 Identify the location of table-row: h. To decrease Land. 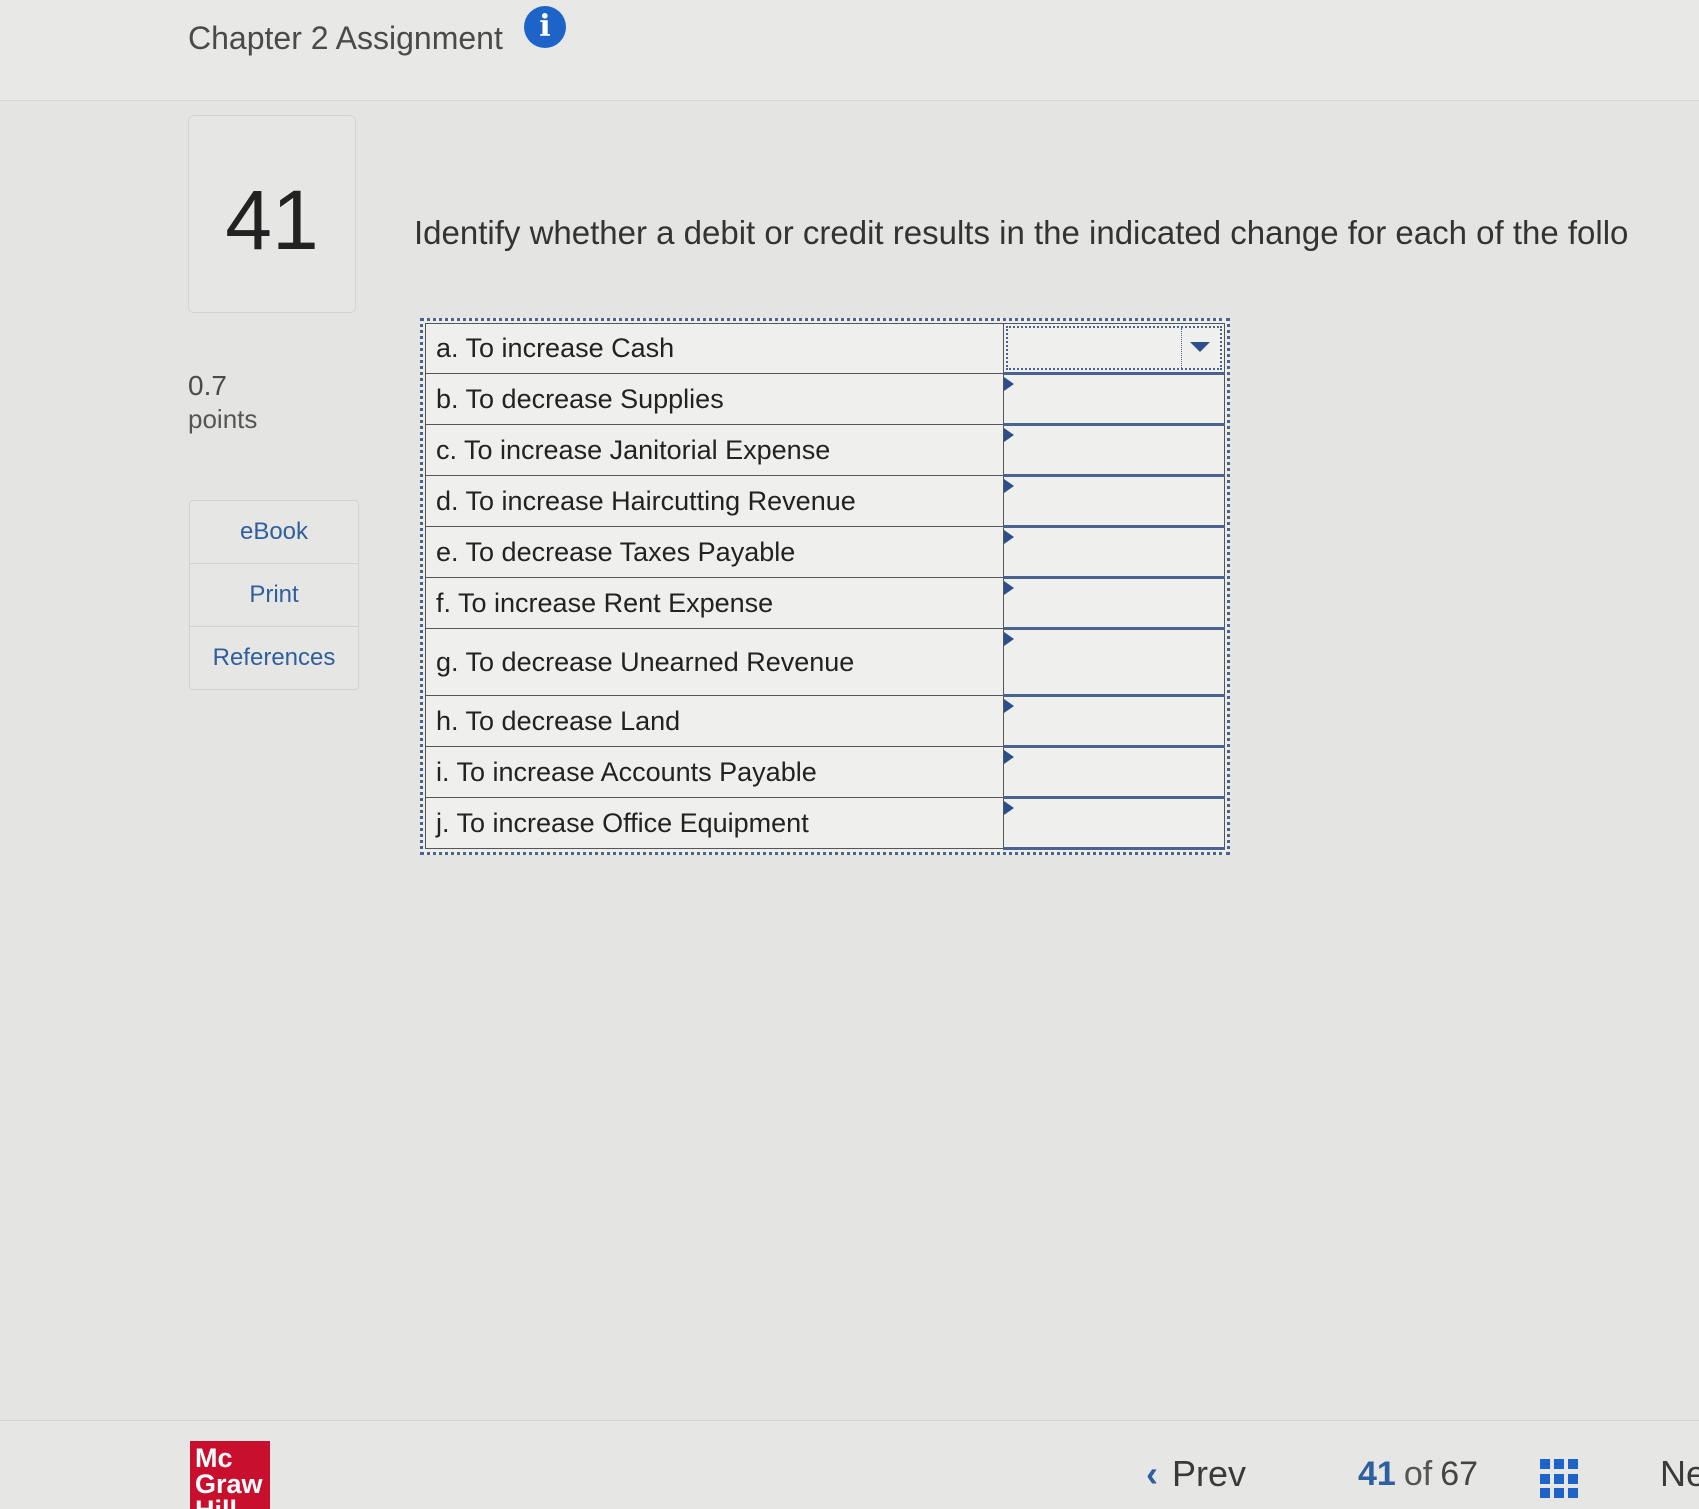
(825, 721).